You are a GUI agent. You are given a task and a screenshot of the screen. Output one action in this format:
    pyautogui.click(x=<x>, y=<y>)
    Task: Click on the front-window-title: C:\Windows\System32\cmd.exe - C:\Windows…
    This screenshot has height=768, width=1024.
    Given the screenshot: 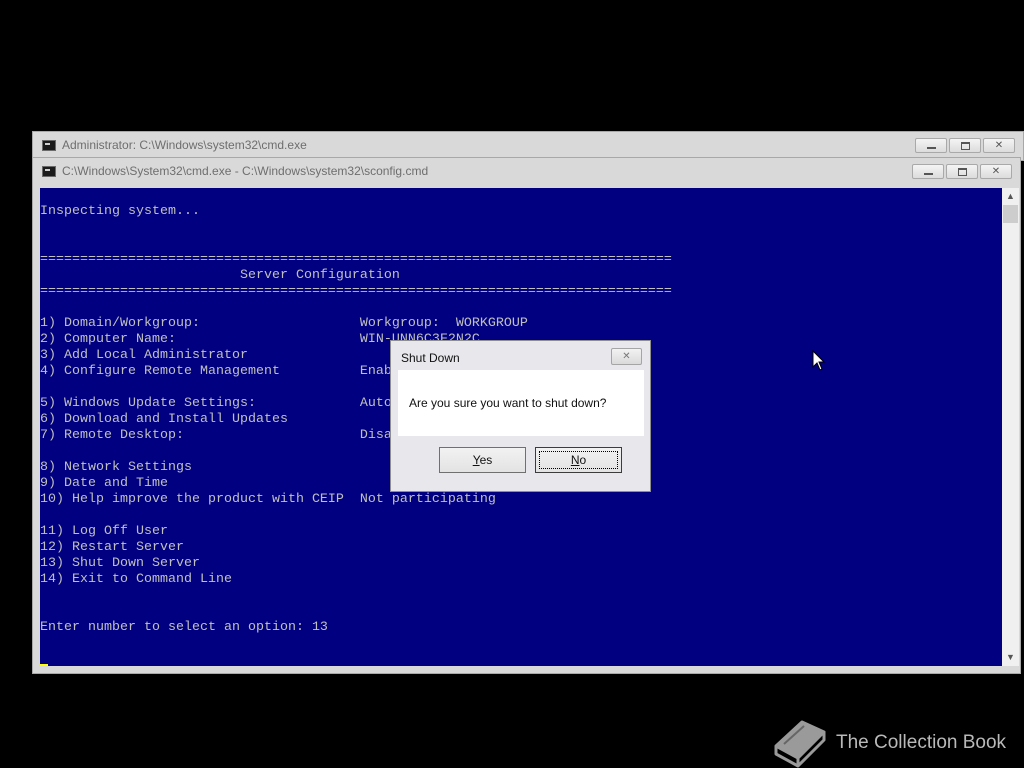 What is the action you would take?
    pyautogui.click(x=245, y=171)
    